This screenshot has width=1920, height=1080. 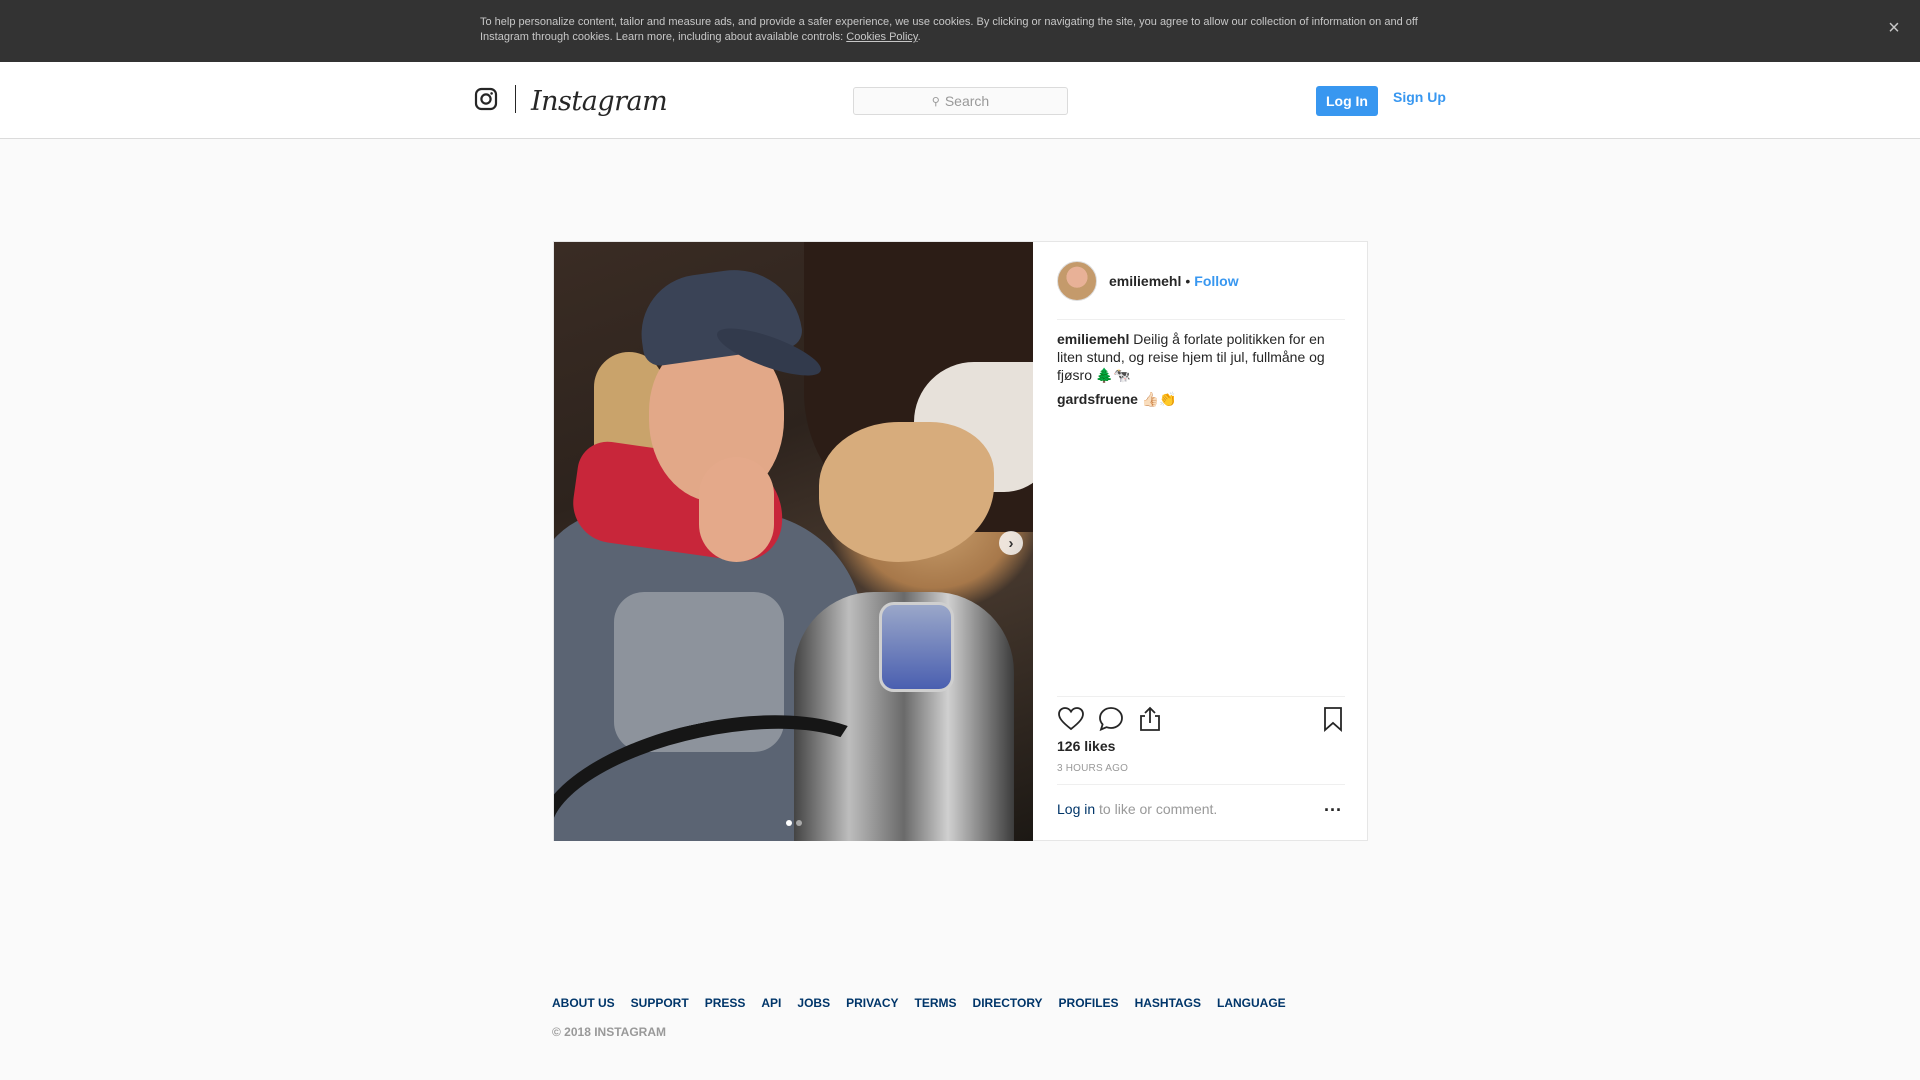 What do you see at coordinates (1347, 101) in the screenshot?
I see `login-button: Log In` at bounding box center [1347, 101].